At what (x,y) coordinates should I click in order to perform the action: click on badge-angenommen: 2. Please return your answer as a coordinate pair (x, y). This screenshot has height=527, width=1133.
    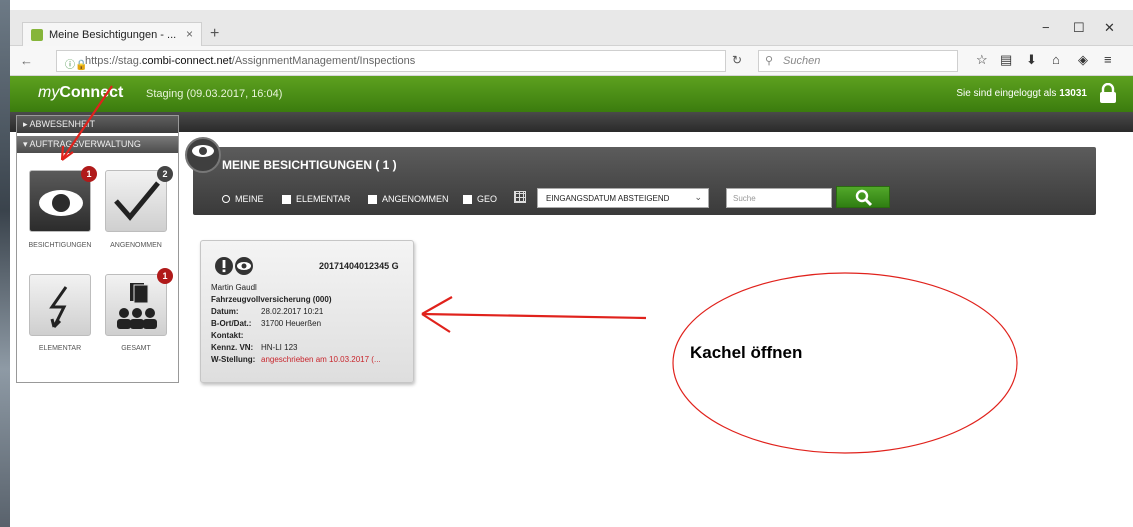
    Looking at the image, I should click on (165, 174).